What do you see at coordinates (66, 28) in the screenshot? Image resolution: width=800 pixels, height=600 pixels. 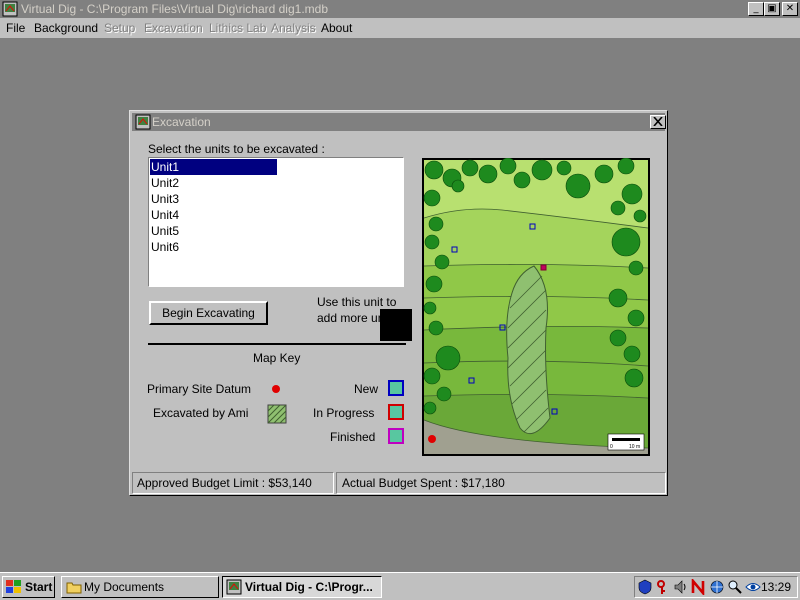 I see `menu-background: Background` at bounding box center [66, 28].